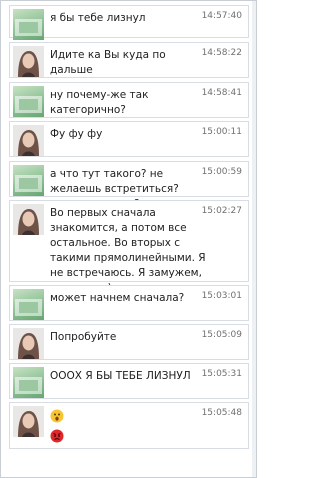 The height and width of the screenshot is (478, 320). Describe the element at coordinates (129, 139) in the screenshot. I see `message-item: Фу фу фу 15:00:11` at that location.